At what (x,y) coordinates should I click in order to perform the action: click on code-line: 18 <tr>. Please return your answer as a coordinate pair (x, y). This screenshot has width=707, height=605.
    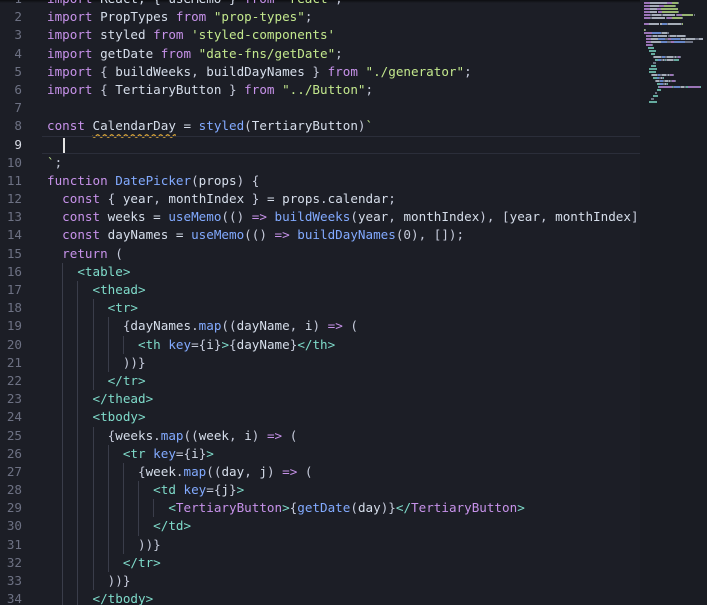
    Looking at the image, I should click on (320, 308).